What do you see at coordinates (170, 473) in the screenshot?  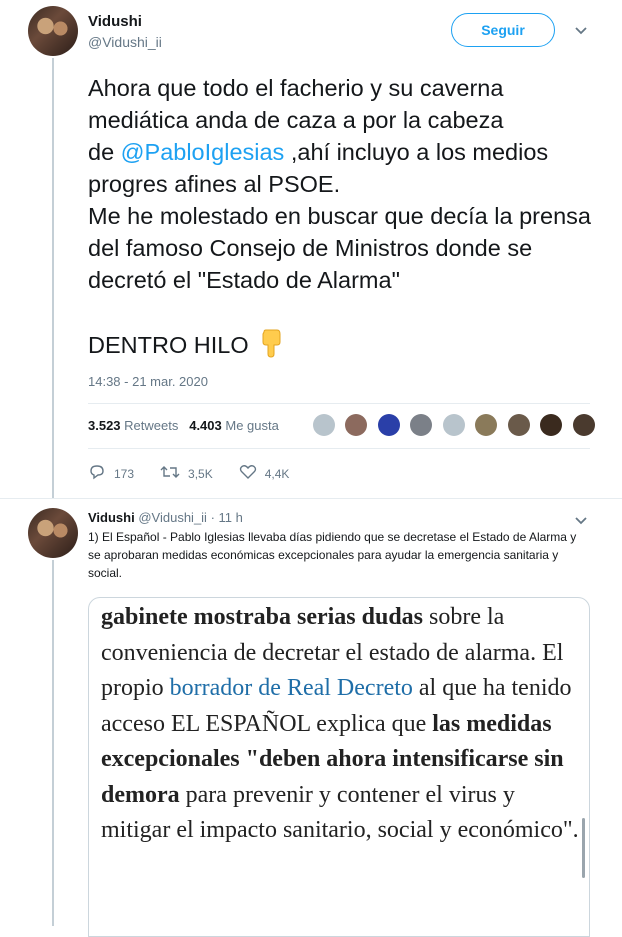 I see `retweet-icon` at bounding box center [170, 473].